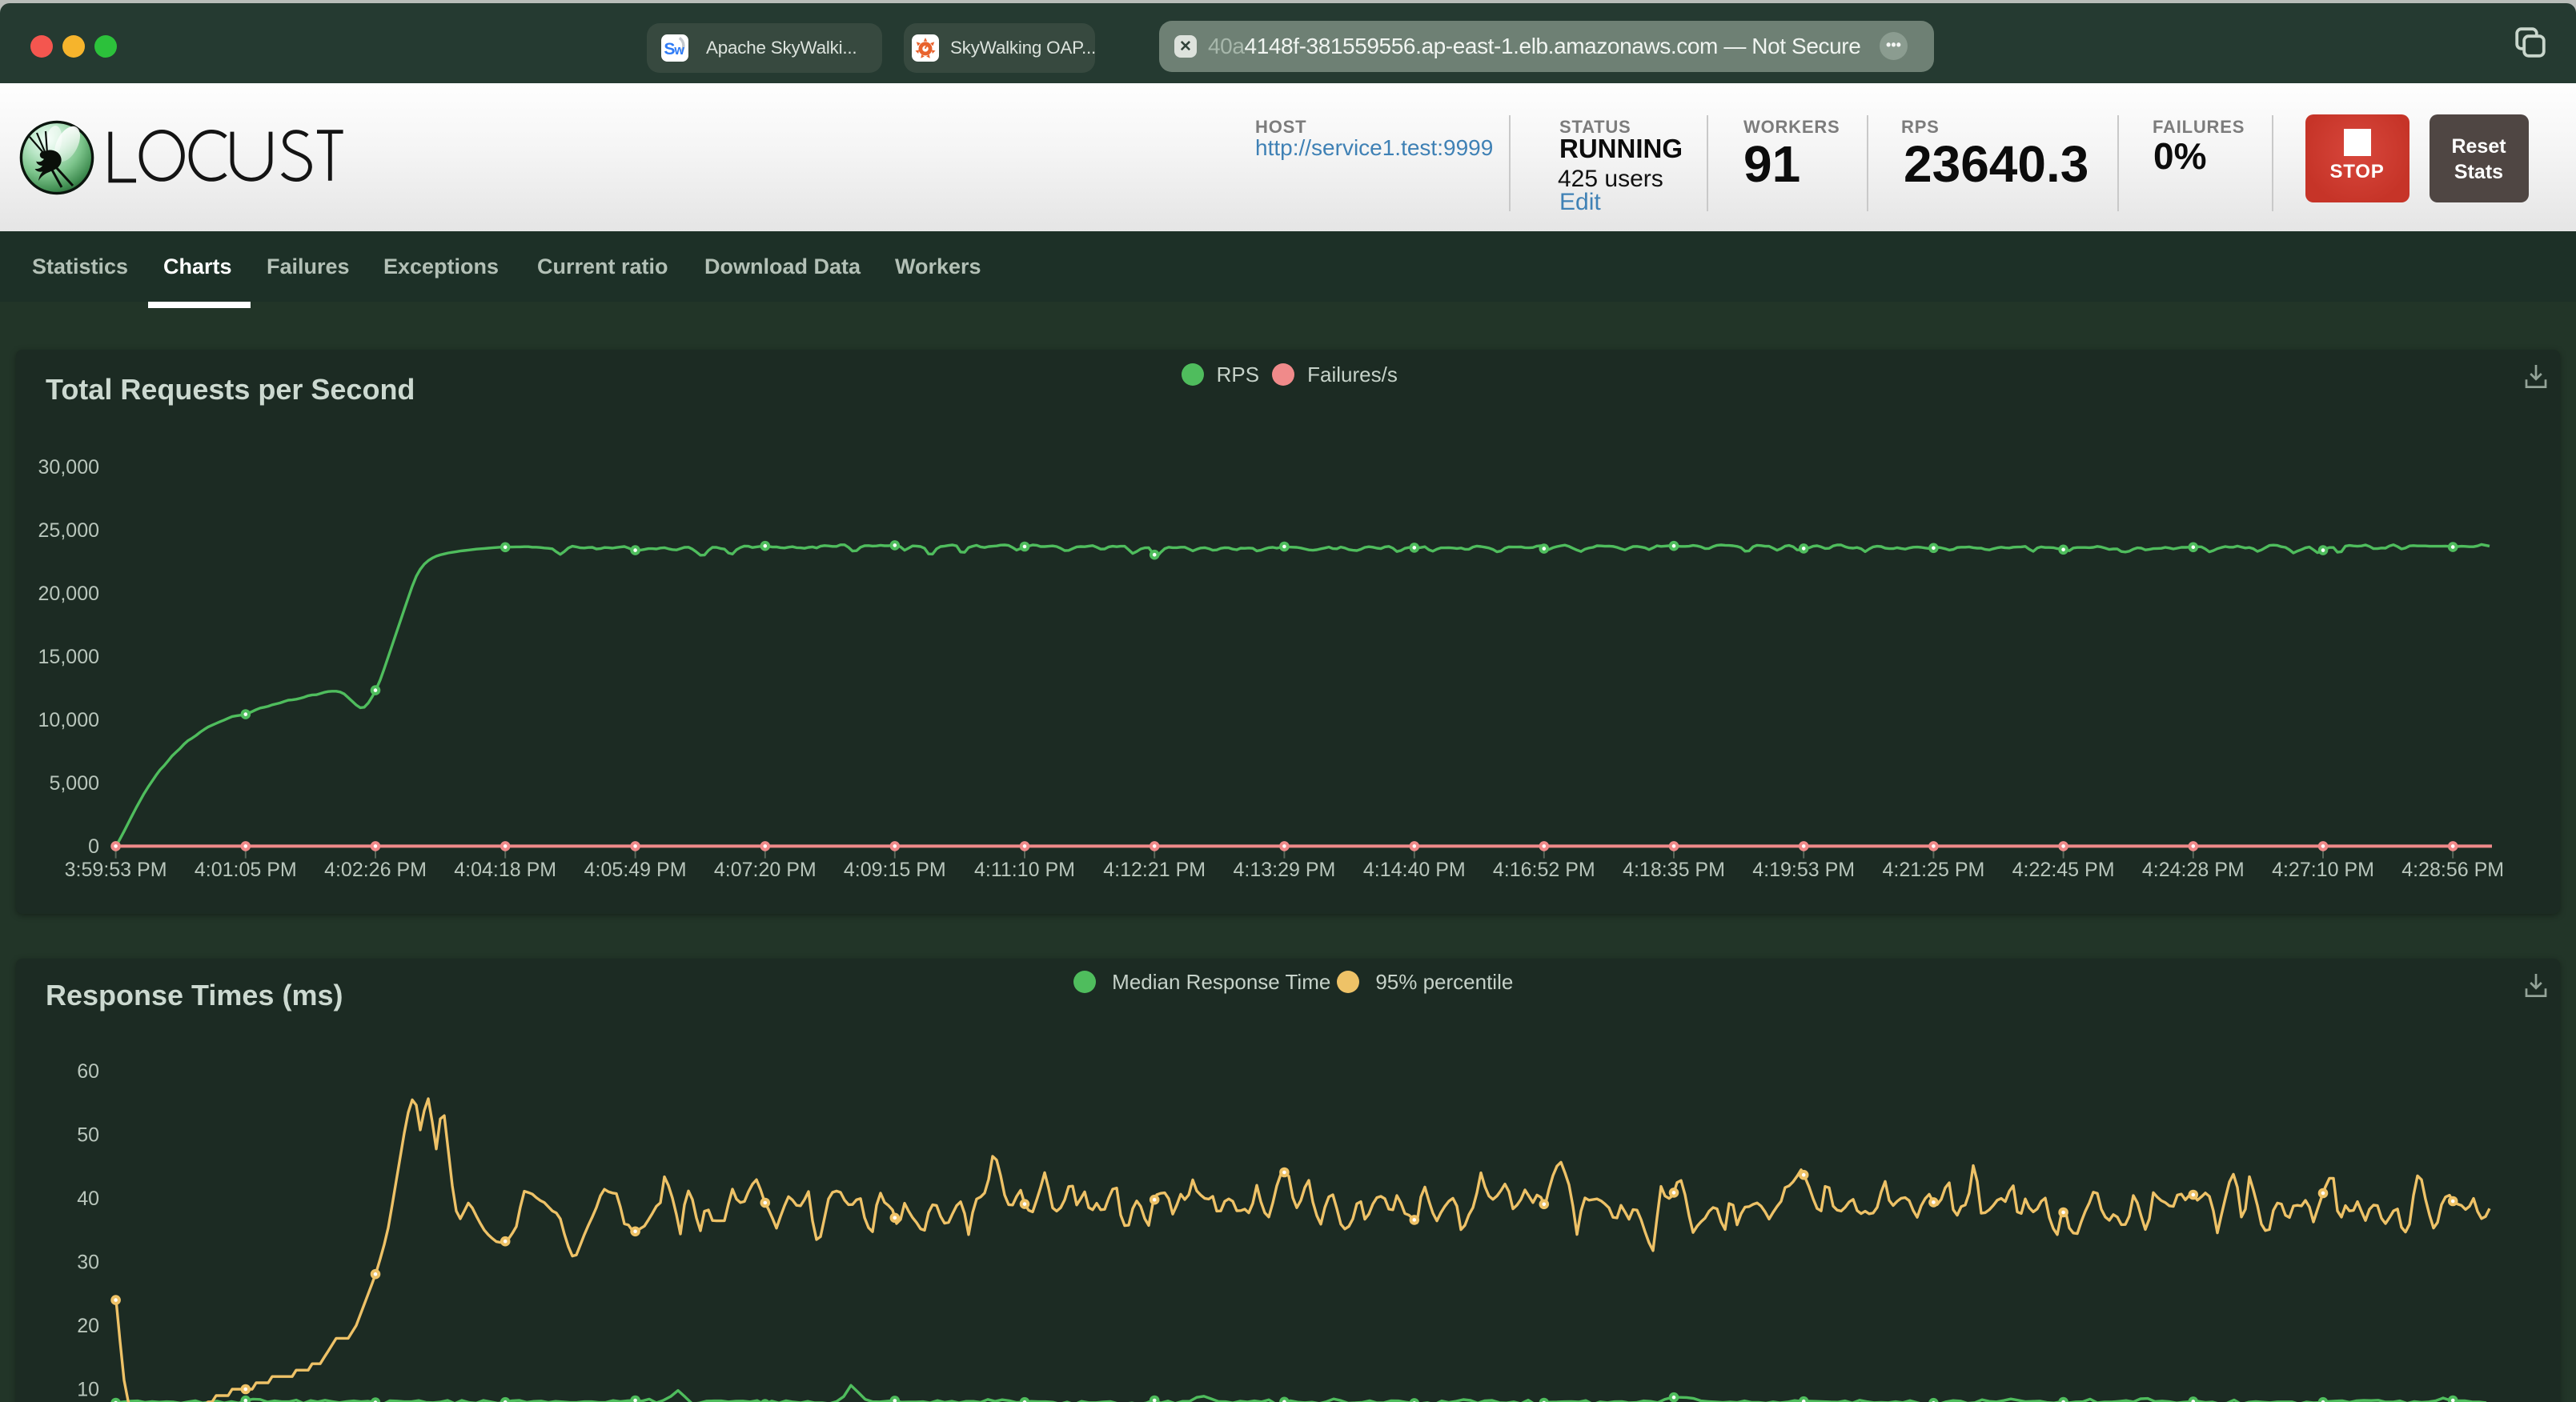  Describe the element at coordinates (895, 870) in the screenshot. I see `svg-text: 4:09:15 PM` at that location.